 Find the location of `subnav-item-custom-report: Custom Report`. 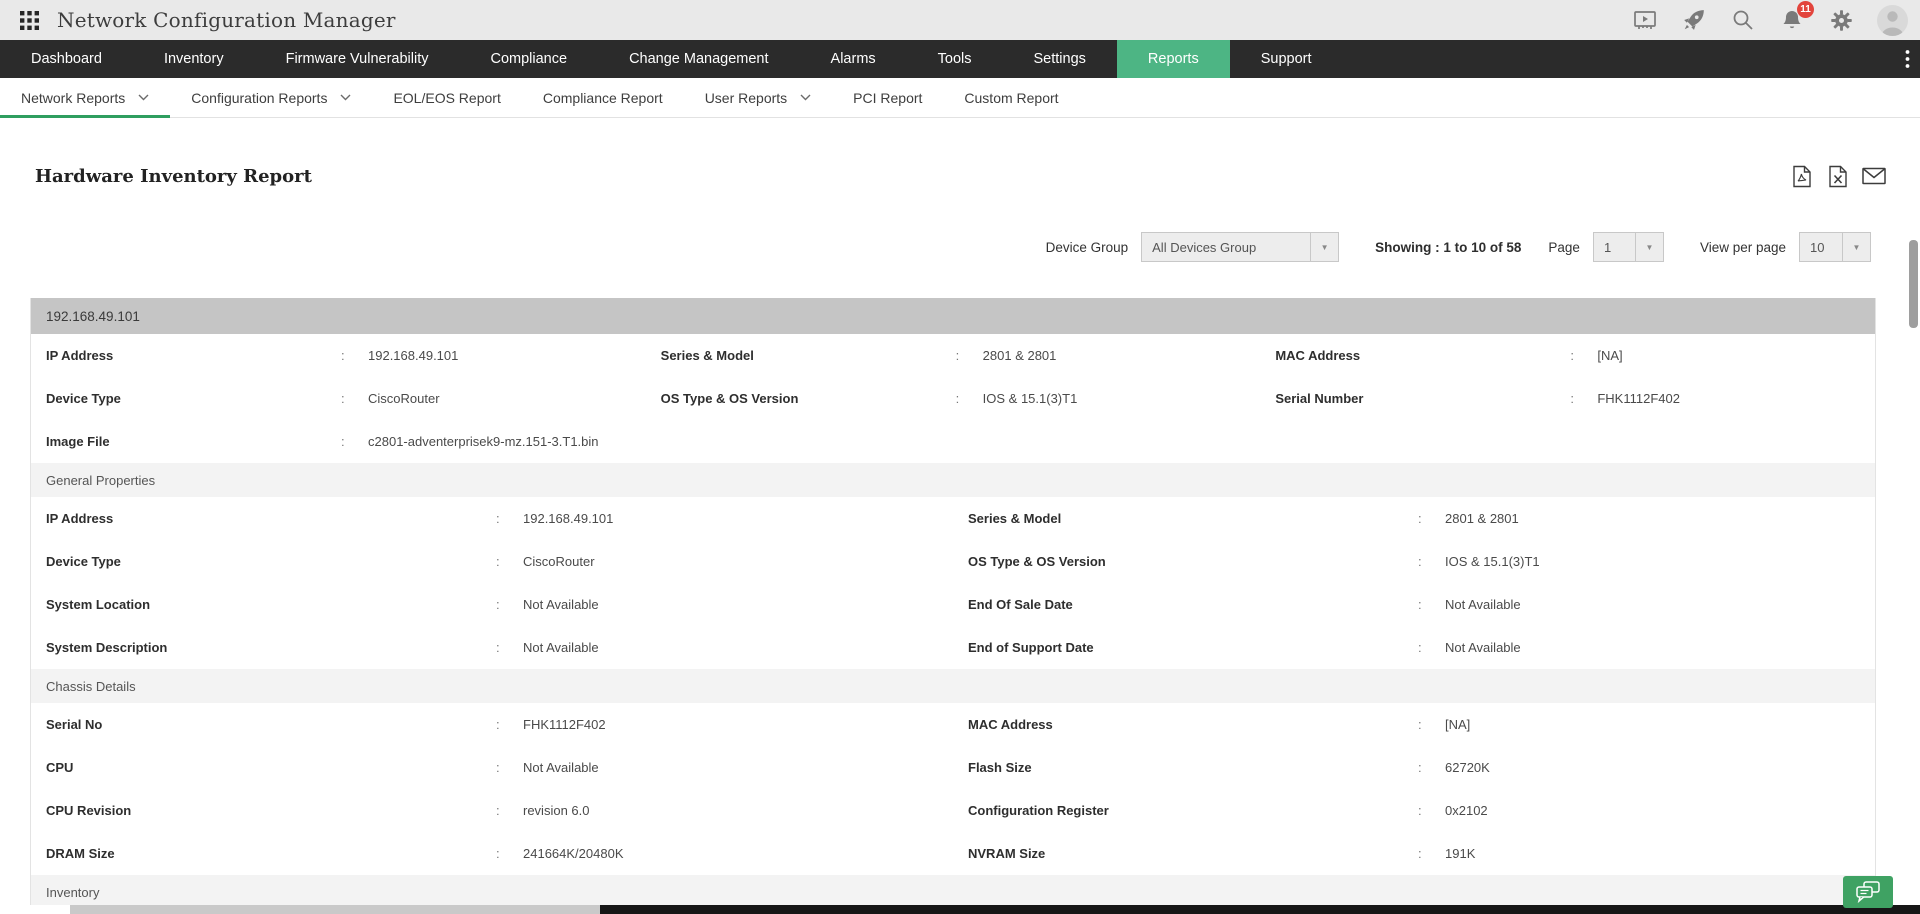

subnav-item-custom-report: Custom Report is located at coordinates (1011, 97).